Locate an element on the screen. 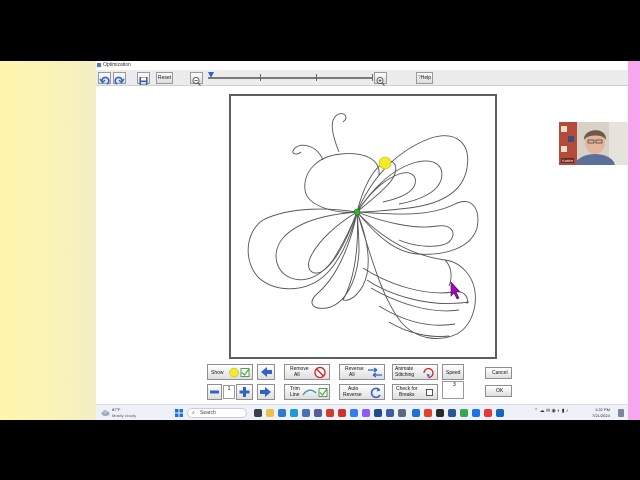 The height and width of the screenshot is (480, 640). minus-icon is located at coordinates (214, 392).